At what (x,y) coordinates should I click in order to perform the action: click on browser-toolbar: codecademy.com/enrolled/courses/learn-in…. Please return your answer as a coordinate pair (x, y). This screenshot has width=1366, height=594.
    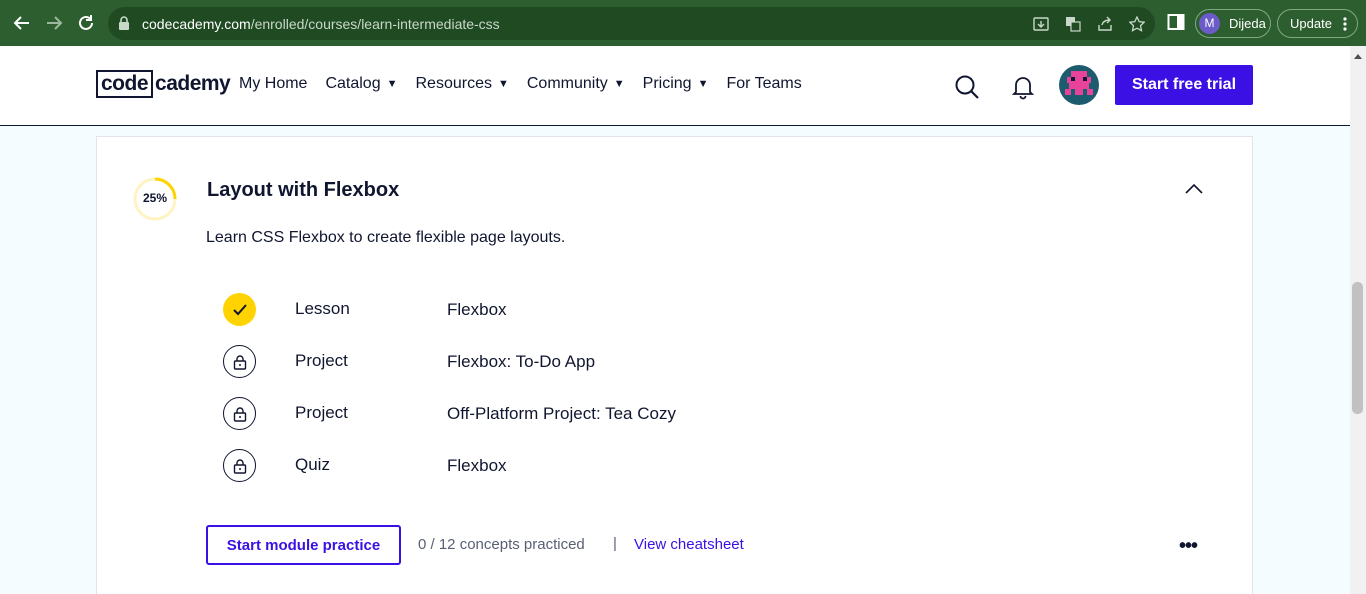
    Looking at the image, I should click on (683, 23).